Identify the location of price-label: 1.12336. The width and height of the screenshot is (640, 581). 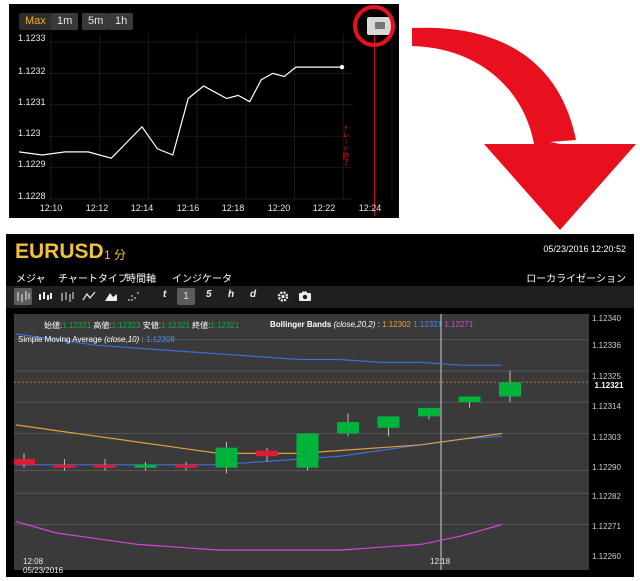
(606, 345).